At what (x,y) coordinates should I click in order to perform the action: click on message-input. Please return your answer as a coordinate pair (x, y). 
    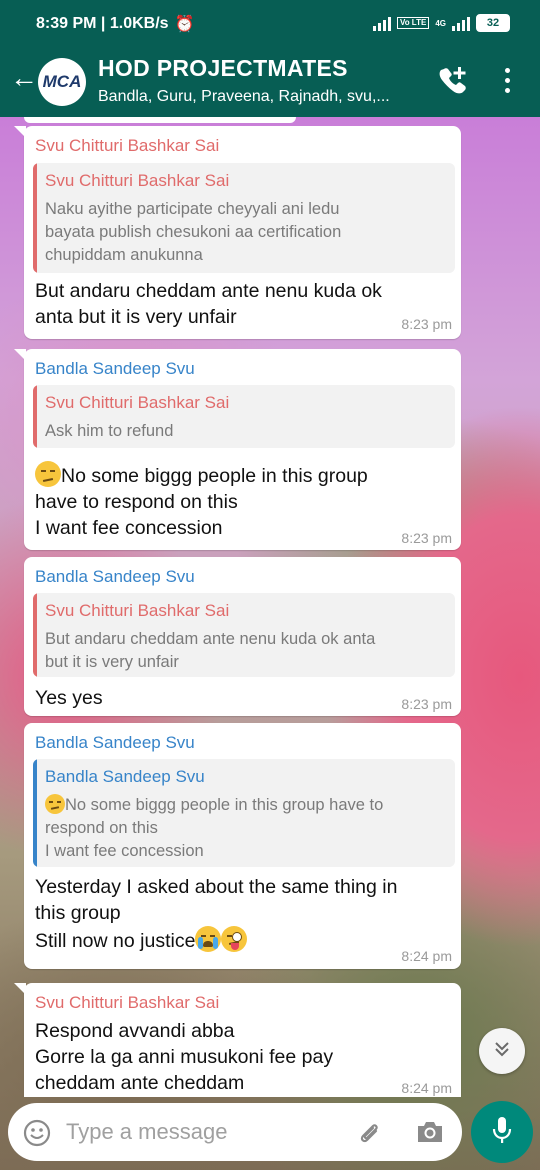
    Looking at the image, I should click on (201, 1132).